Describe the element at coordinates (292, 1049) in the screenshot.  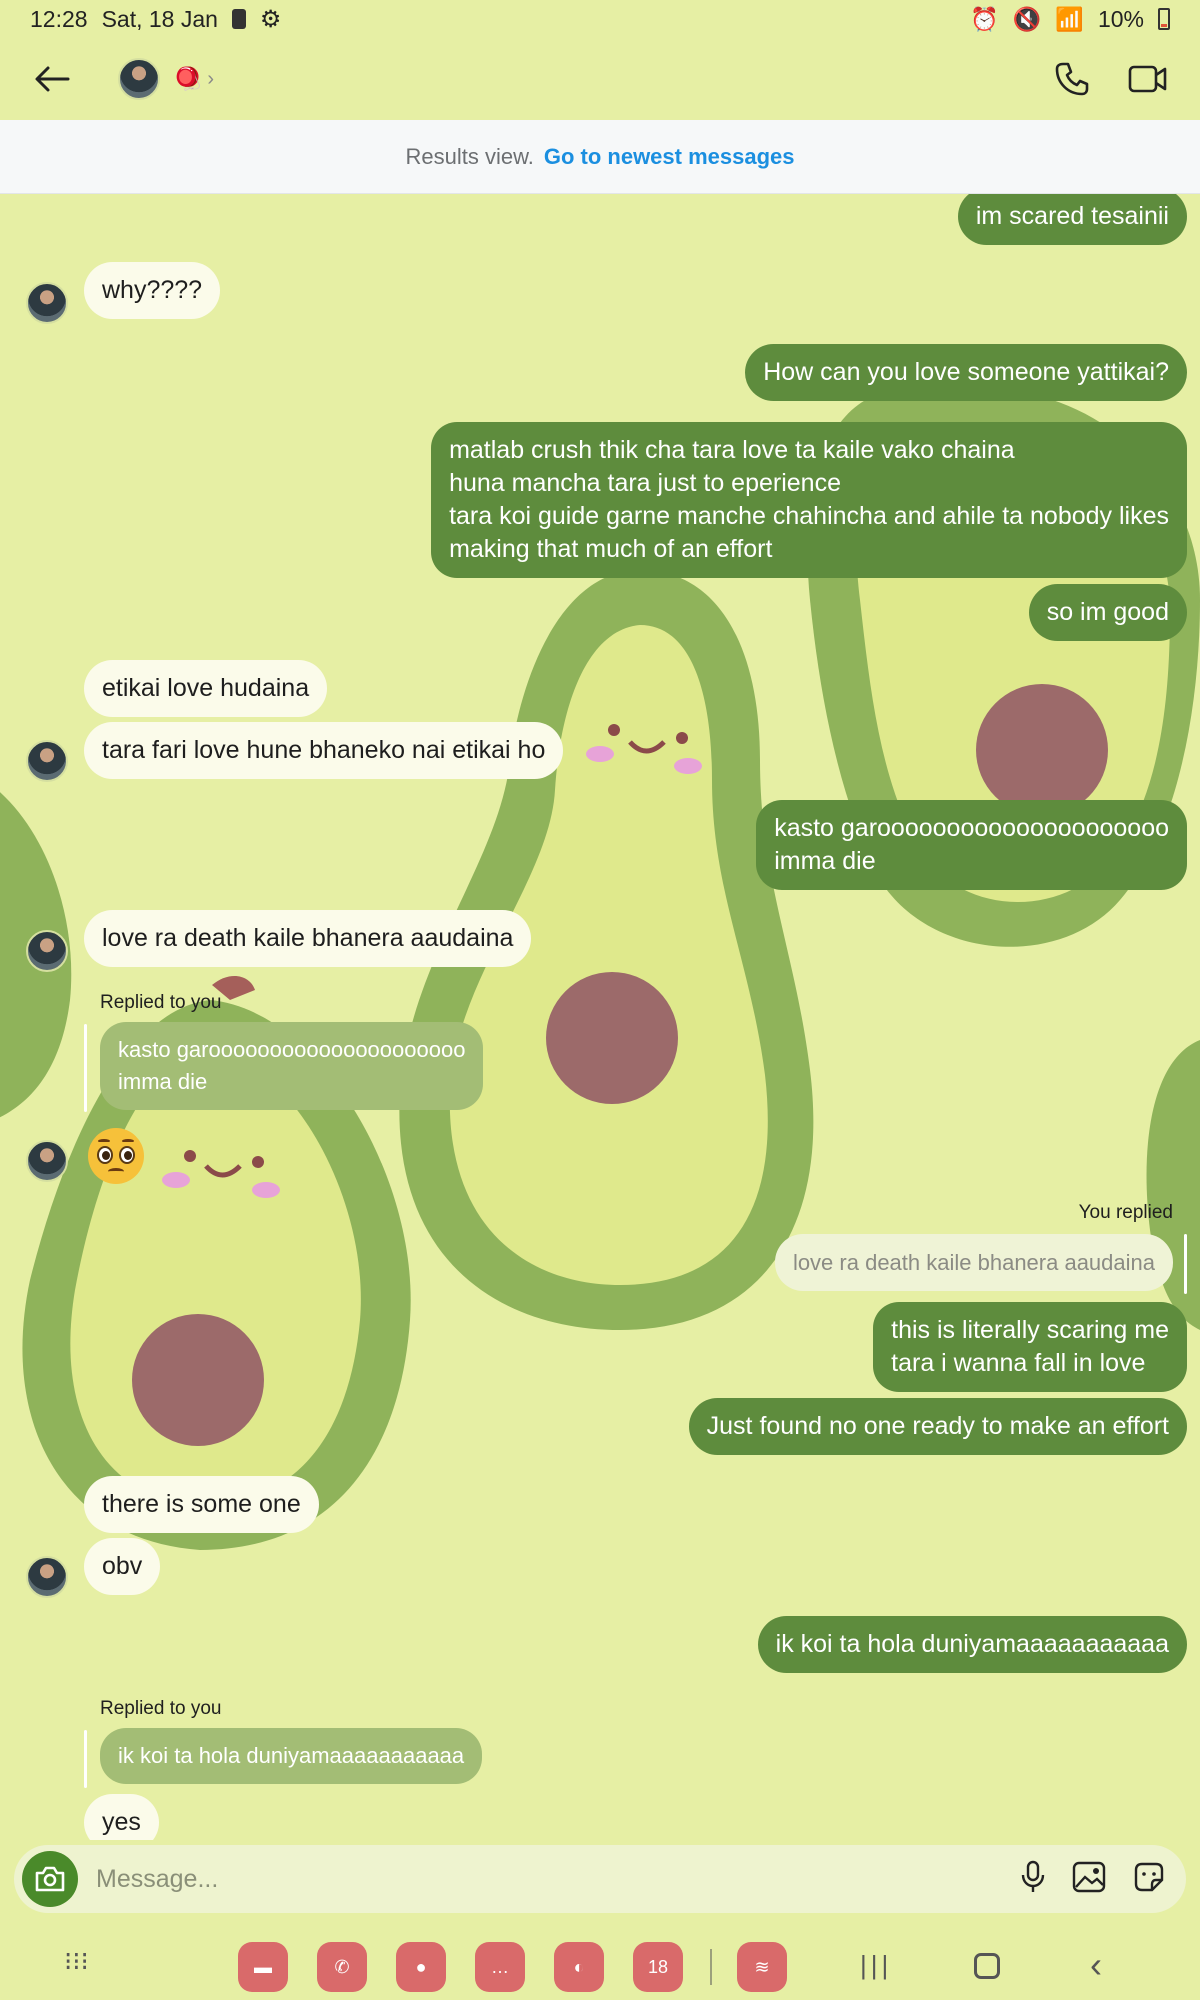
I see `quoted-line: kasto garooooooooooooooooooooo` at that location.